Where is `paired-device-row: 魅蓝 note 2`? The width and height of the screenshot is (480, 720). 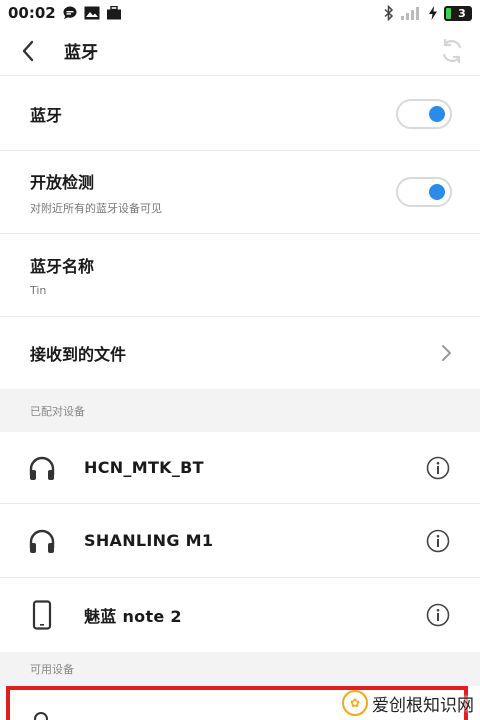
paired-device-row: 魅蓝 note 2 is located at coordinates (240, 615).